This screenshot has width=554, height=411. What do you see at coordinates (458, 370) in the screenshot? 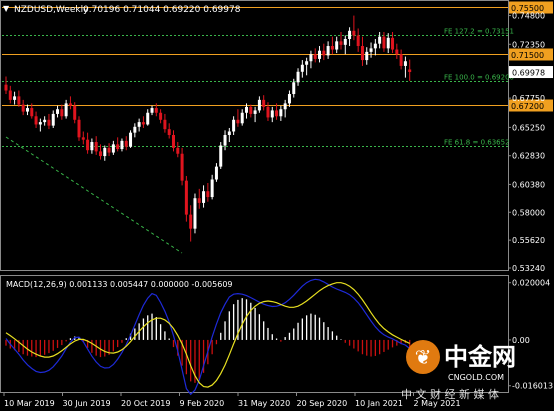
I see `cngold-watermark: ❦ 中金网 CNGOLD.COM 中 文 财 经 新 媒 体` at bounding box center [458, 370].